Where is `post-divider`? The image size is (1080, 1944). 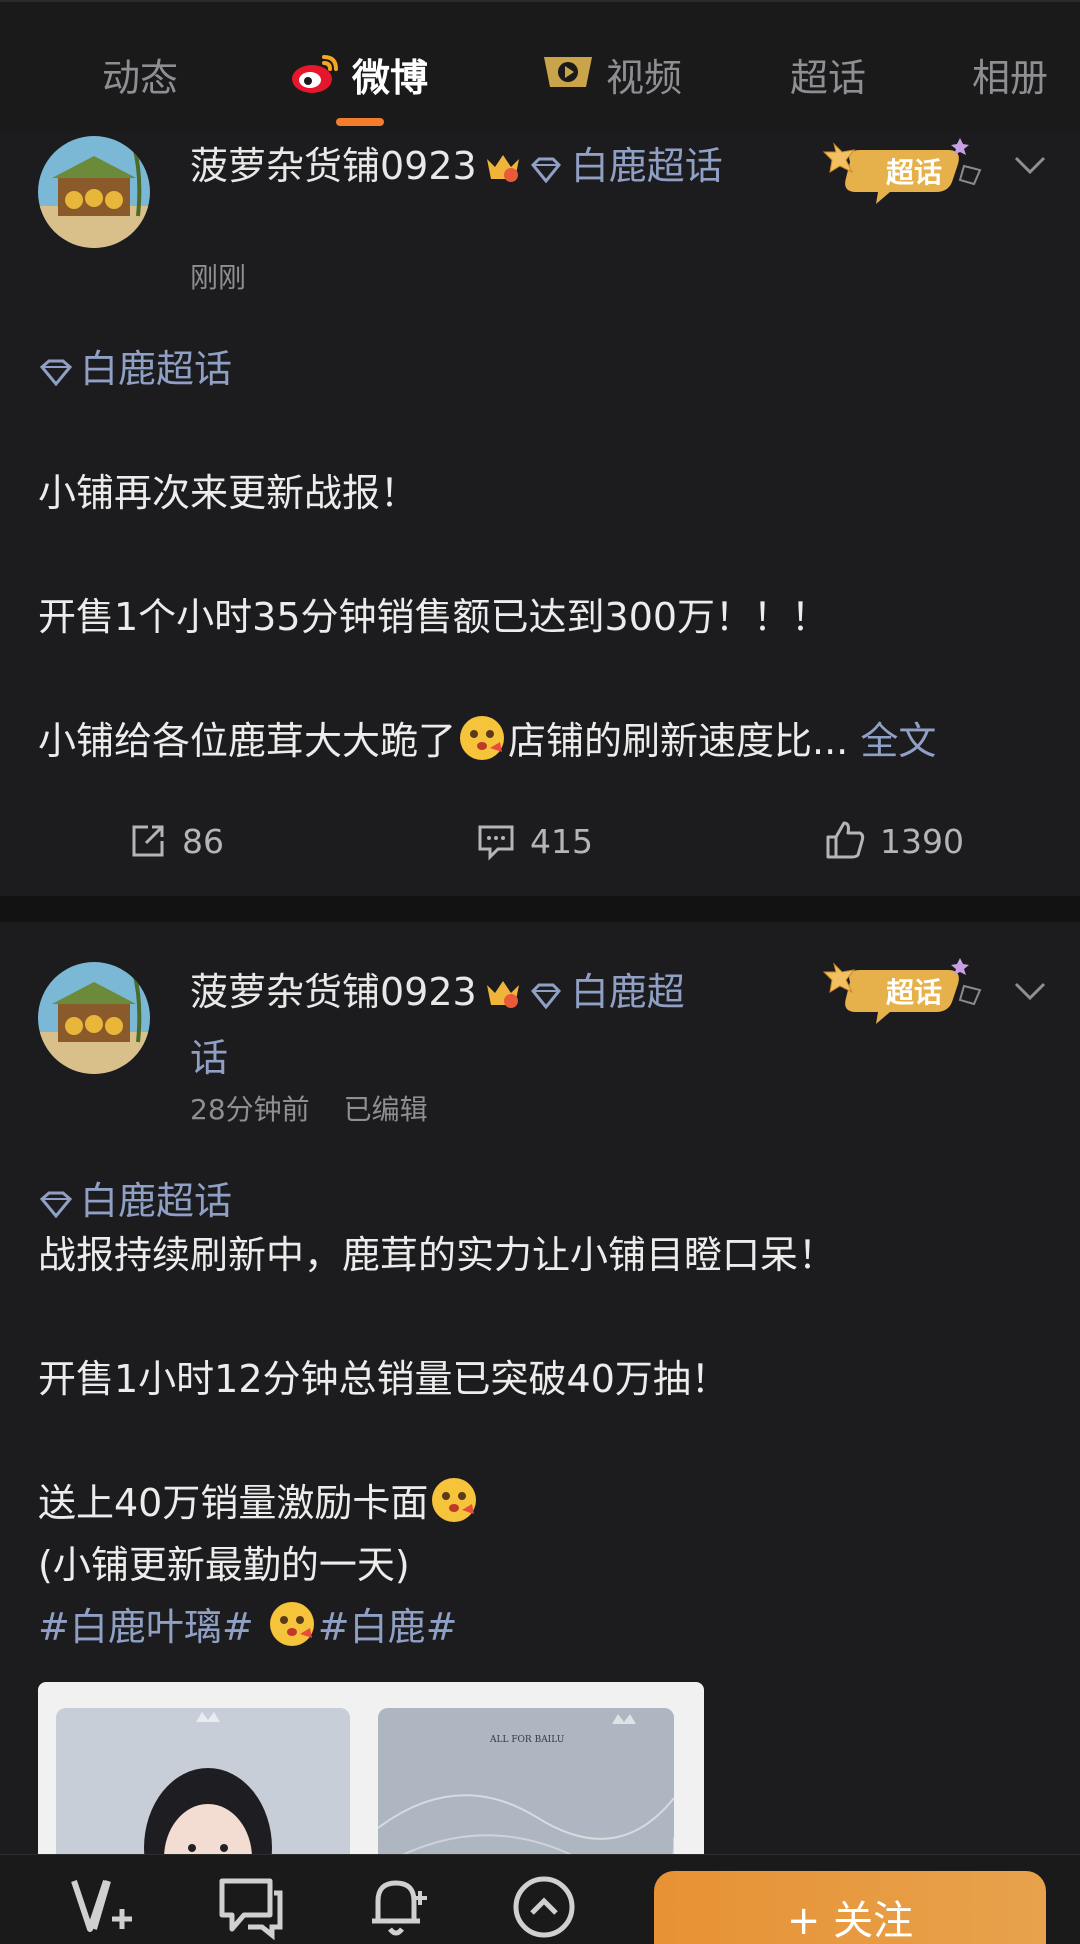
post-divider is located at coordinates (540, 909).